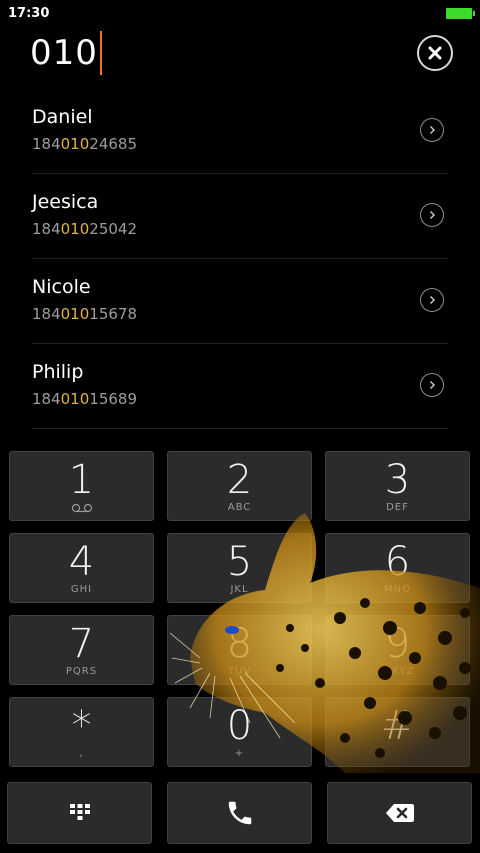  Describe the element at coordinates (81, 589) in the screenshot. I see `key-letters: GHI` at that location.